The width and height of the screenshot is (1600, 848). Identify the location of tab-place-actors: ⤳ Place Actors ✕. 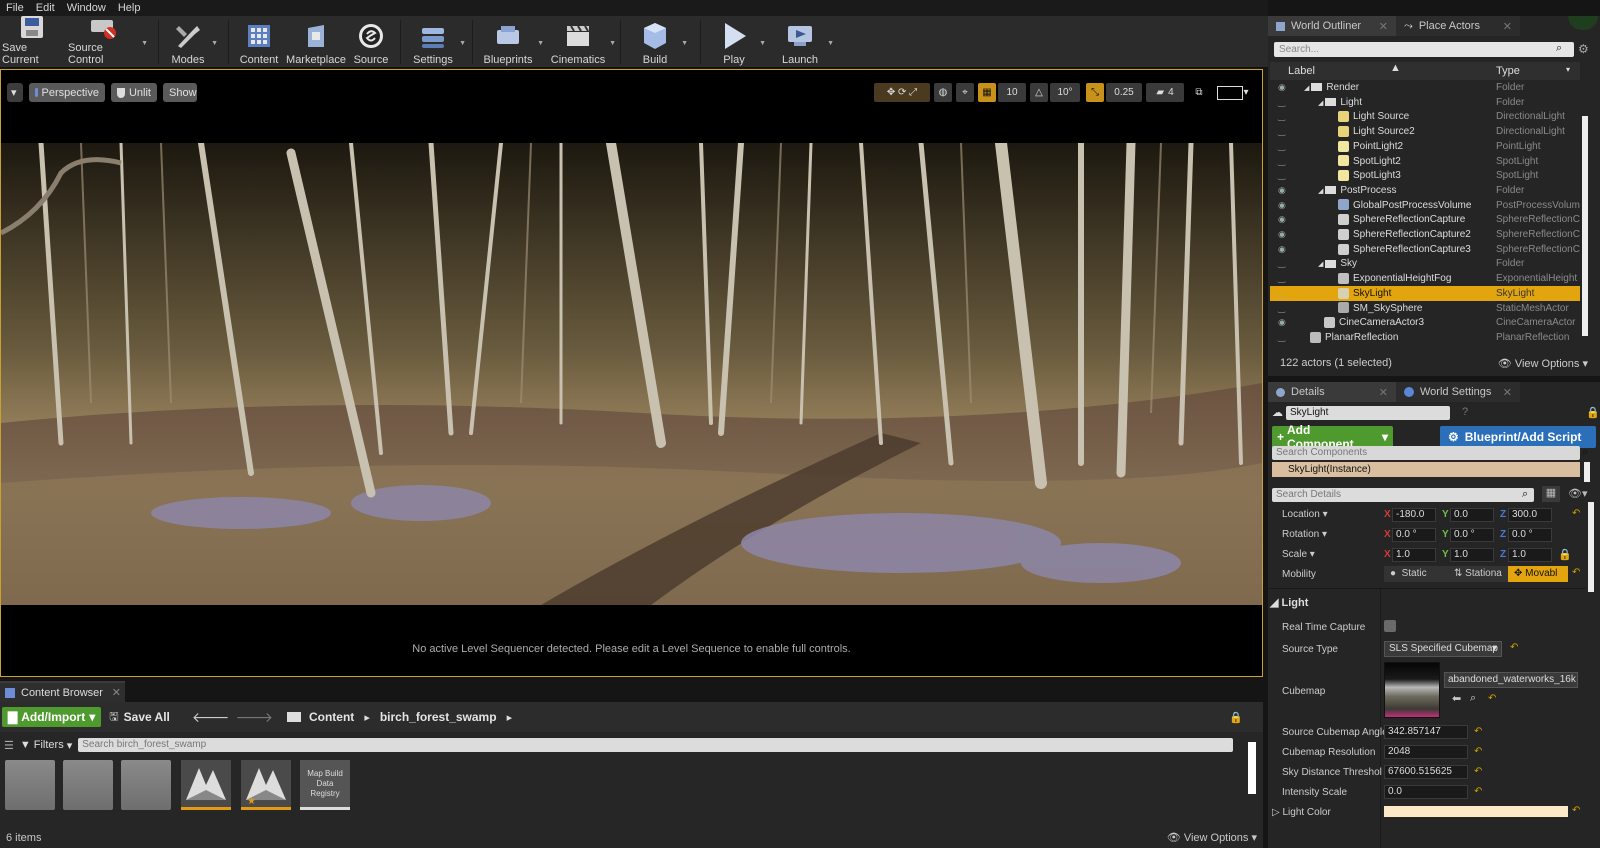
(1458, 26).